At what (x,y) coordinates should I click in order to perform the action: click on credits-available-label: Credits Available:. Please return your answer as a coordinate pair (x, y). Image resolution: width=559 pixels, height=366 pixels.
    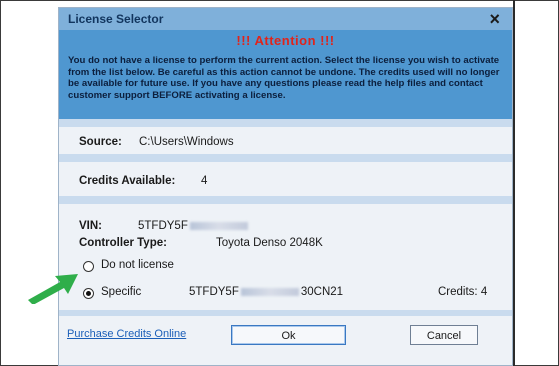
    Looking at the image, I should click on (127, 181).